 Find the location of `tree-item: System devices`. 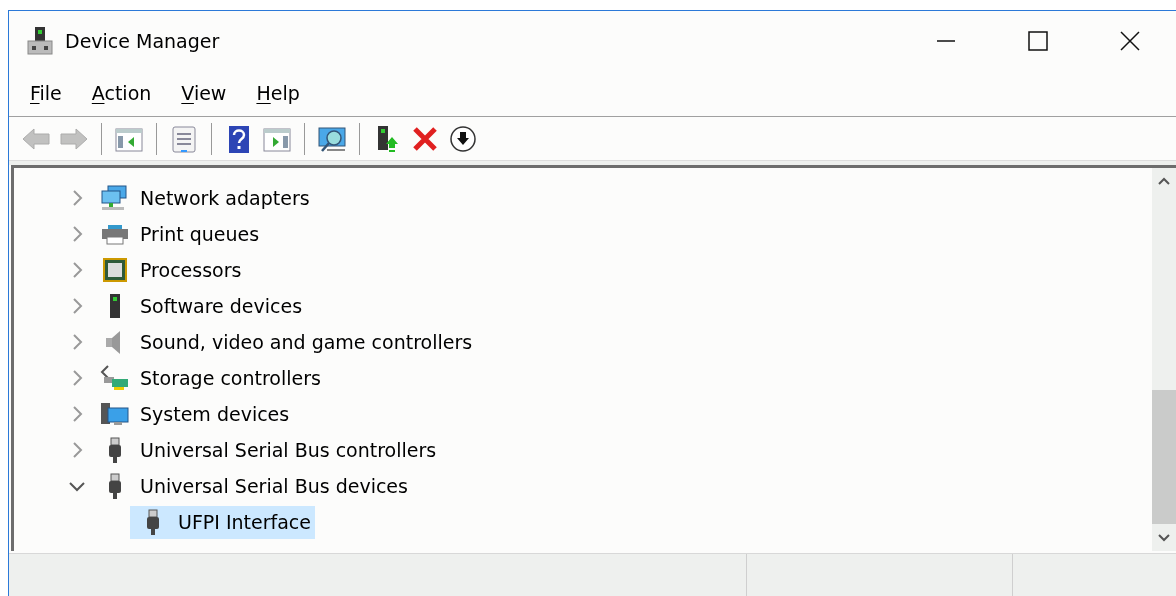

tree-item: System devices is located at coordinates (216, 414).